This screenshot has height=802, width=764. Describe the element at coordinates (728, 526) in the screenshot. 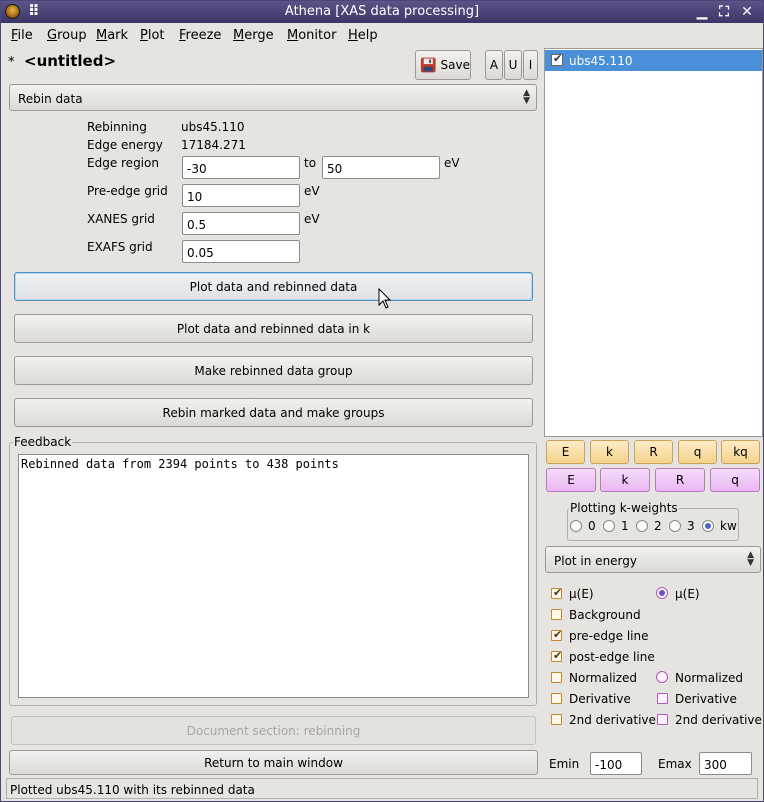

I see `kweight-kw-label: kw` at that location.